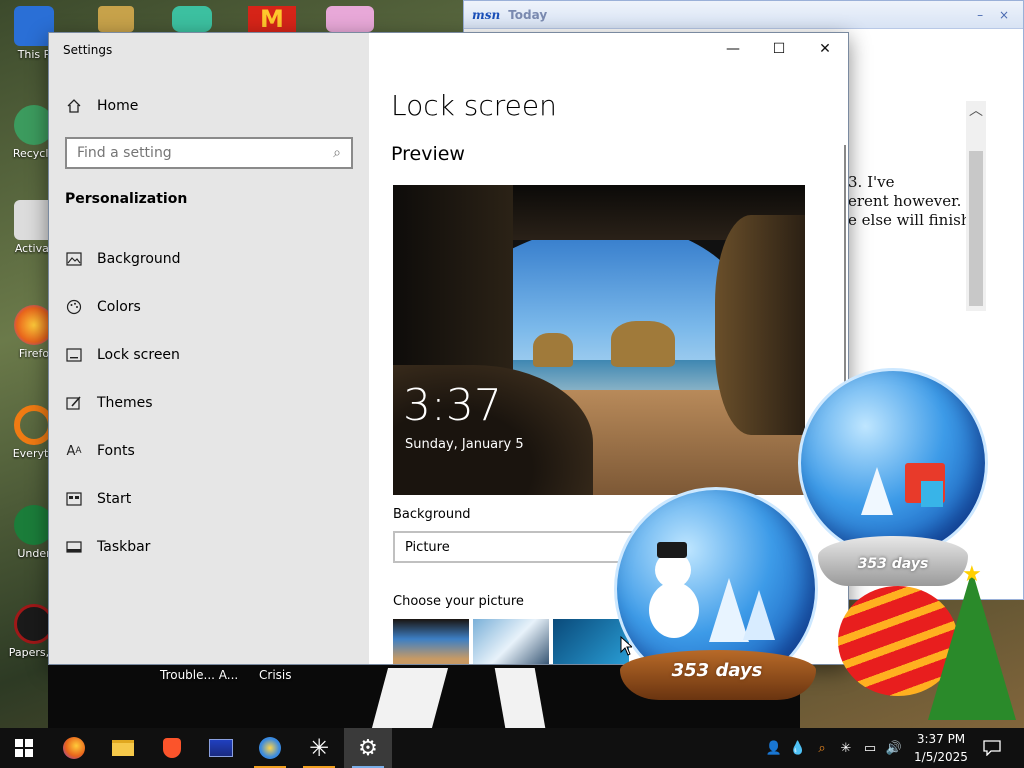  I want to click on chevron-up-icon: ︿, so click(976, 111).